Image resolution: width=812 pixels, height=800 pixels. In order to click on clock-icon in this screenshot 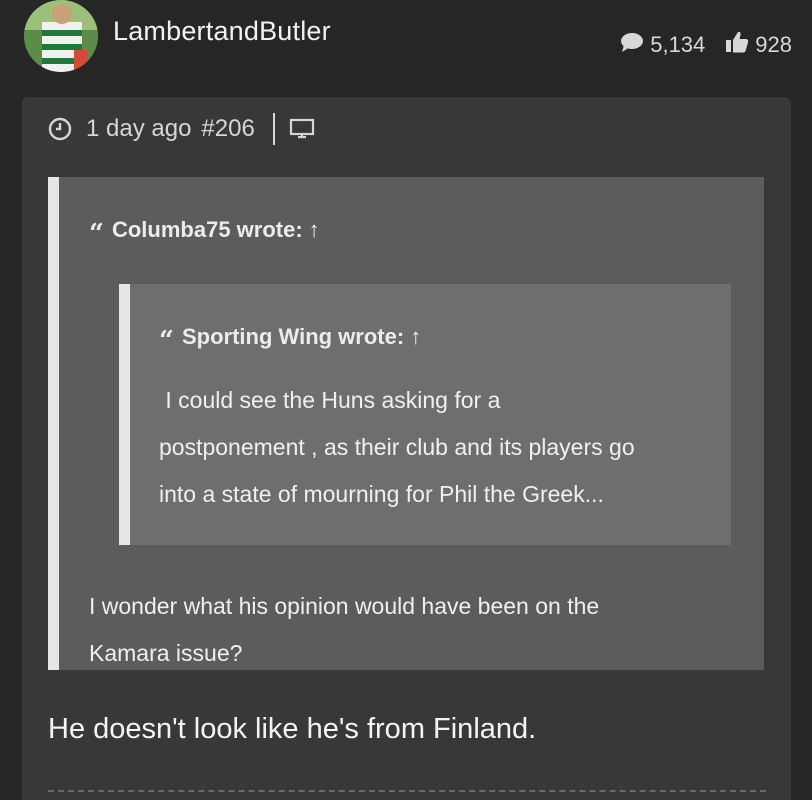, I will do `click(60, 129)`.